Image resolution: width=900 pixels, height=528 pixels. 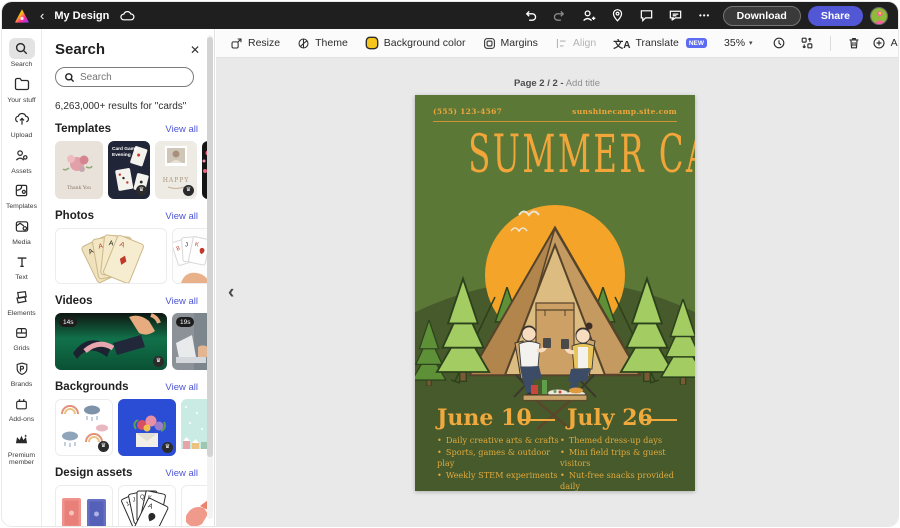 What do you see at coordinates (624, 111) in the screenshot?
I see `poster-website: sunshinecamp.site.com` at bounding box center [624, 111].